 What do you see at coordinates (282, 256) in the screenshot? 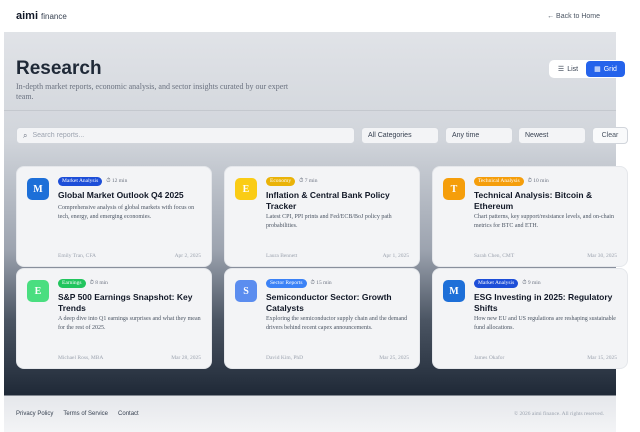
I see `report-author: Laura Bennett` at bounding box center [282, 256].